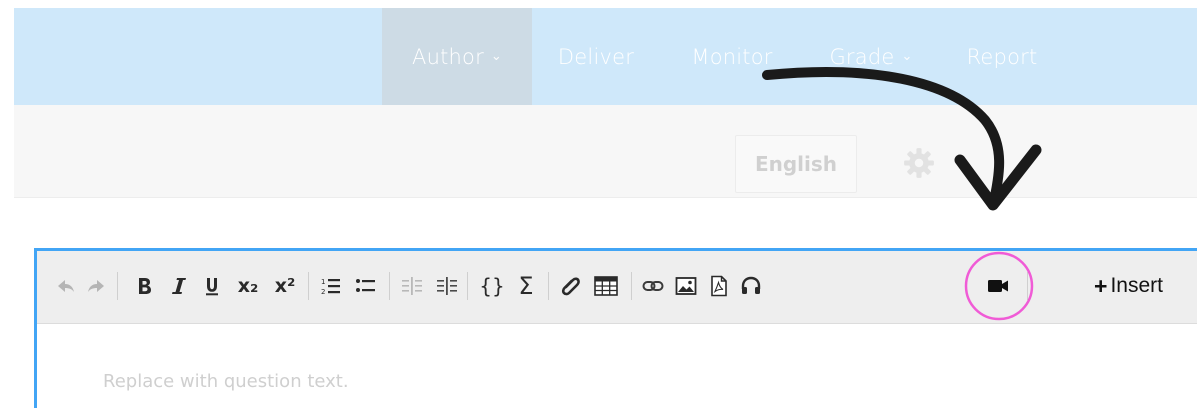 The width and height of the screenshot is (1197, 408). I want to click on sum-label: Σ, so click(526, 286).